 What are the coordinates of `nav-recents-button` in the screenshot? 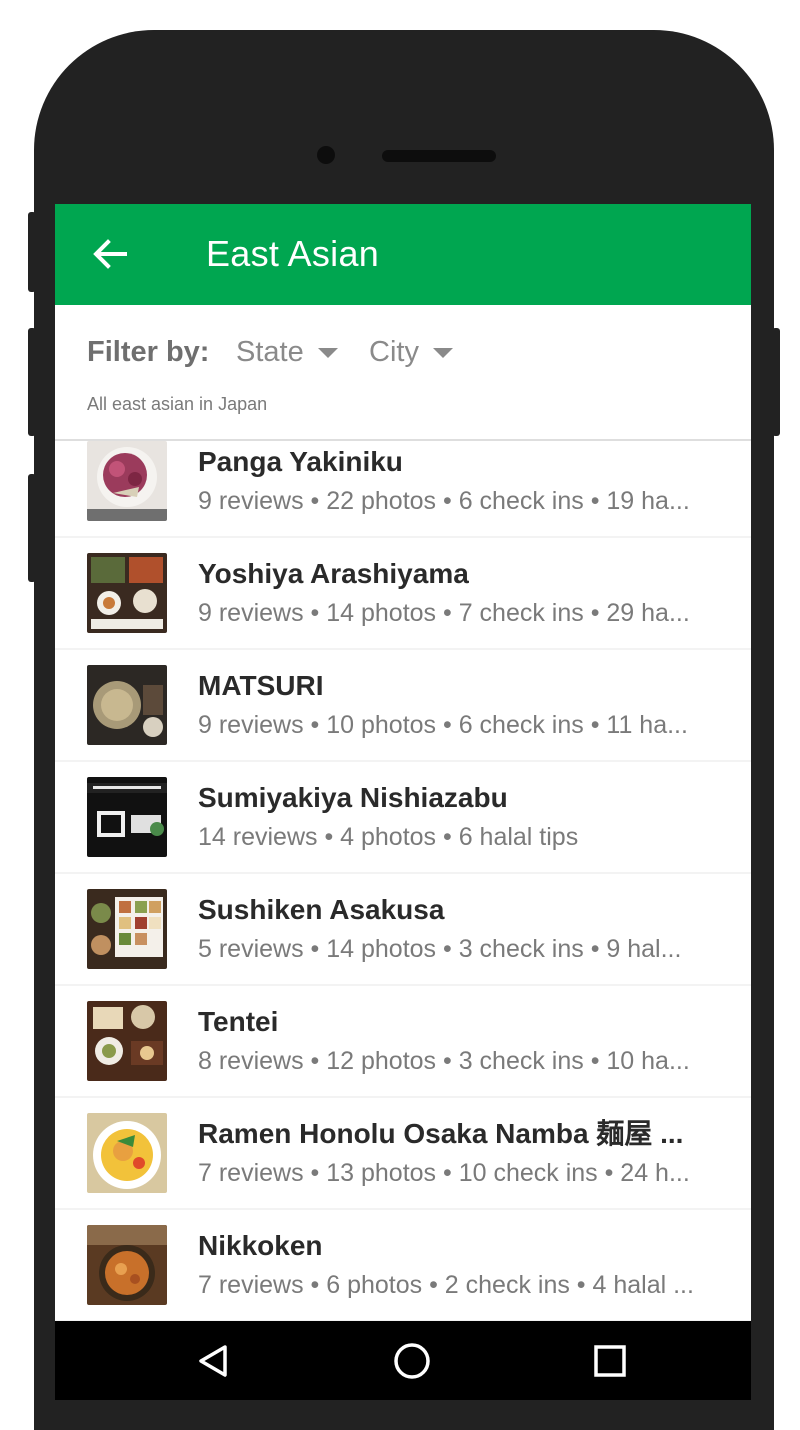 It's located at (610, 1361).